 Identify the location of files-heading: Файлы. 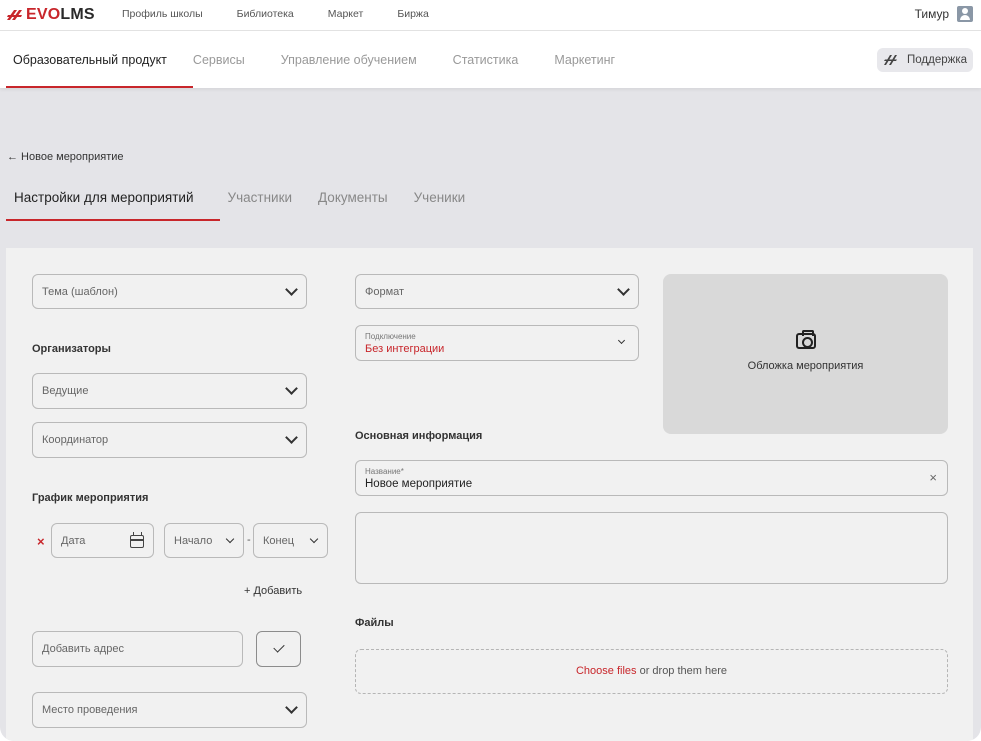
(374, 623).